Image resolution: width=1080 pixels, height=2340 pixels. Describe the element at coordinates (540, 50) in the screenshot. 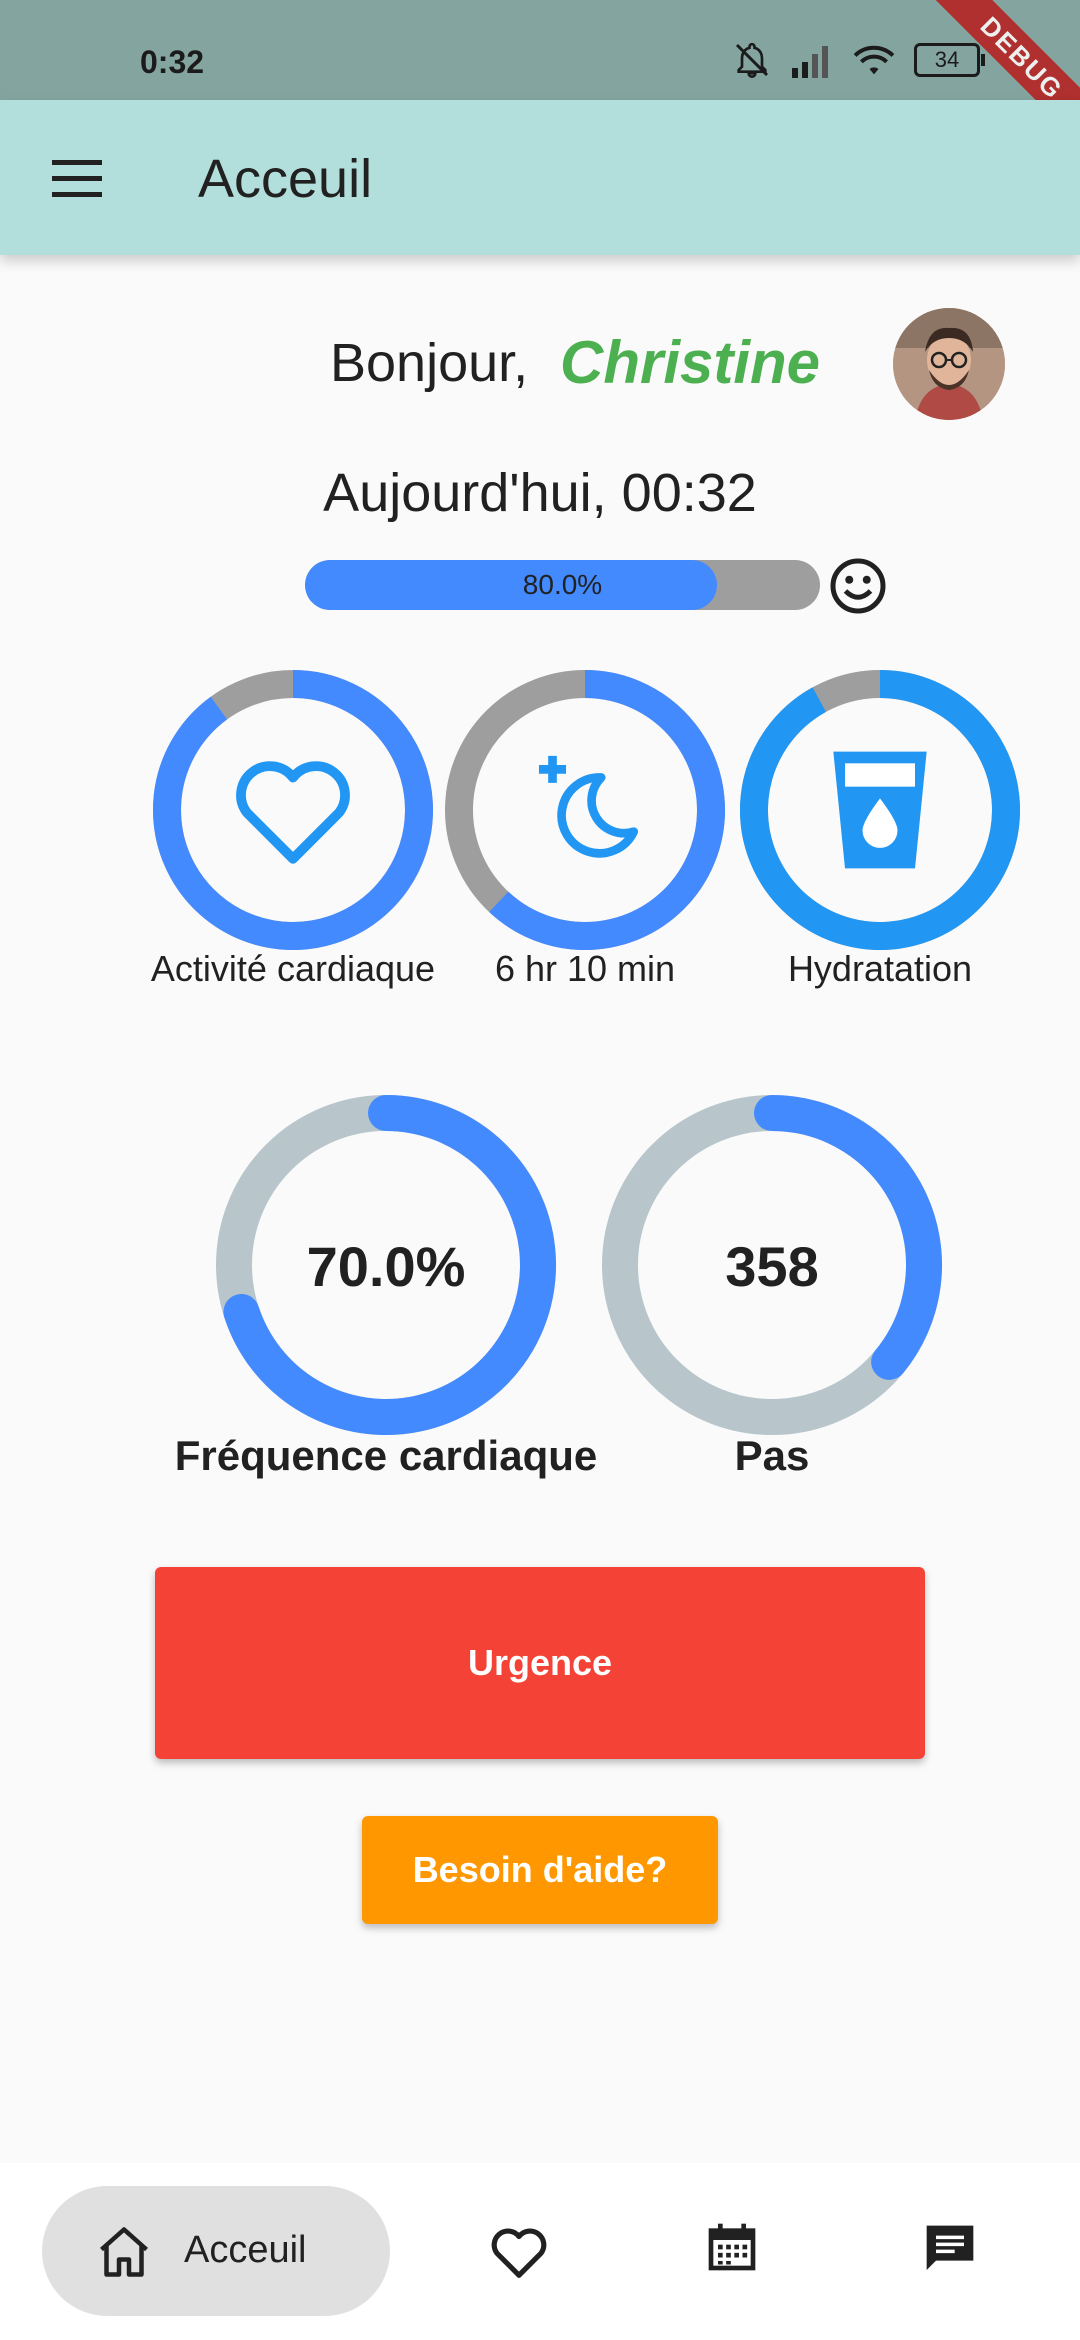

I see `status-bar: 0:32 34 DEBUG` at that location.